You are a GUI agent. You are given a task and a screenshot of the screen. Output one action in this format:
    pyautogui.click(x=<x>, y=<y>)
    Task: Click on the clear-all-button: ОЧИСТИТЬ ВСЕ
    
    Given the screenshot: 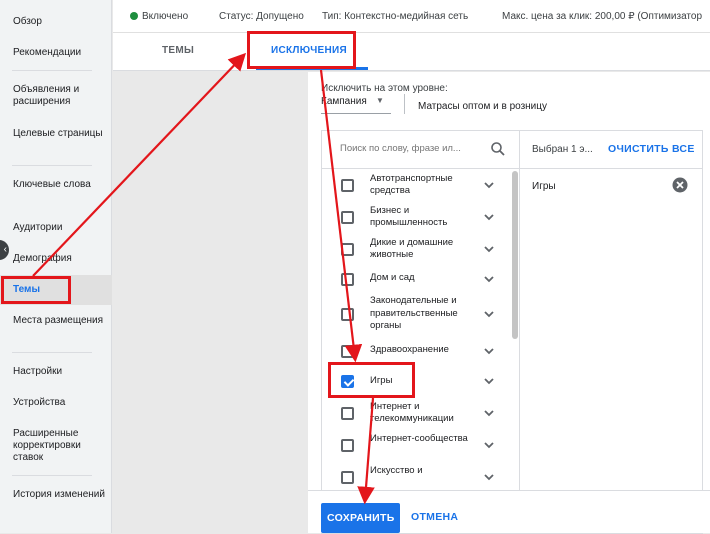 What is the action you would take?
    pyautogui.click(x=651, y=149)
    